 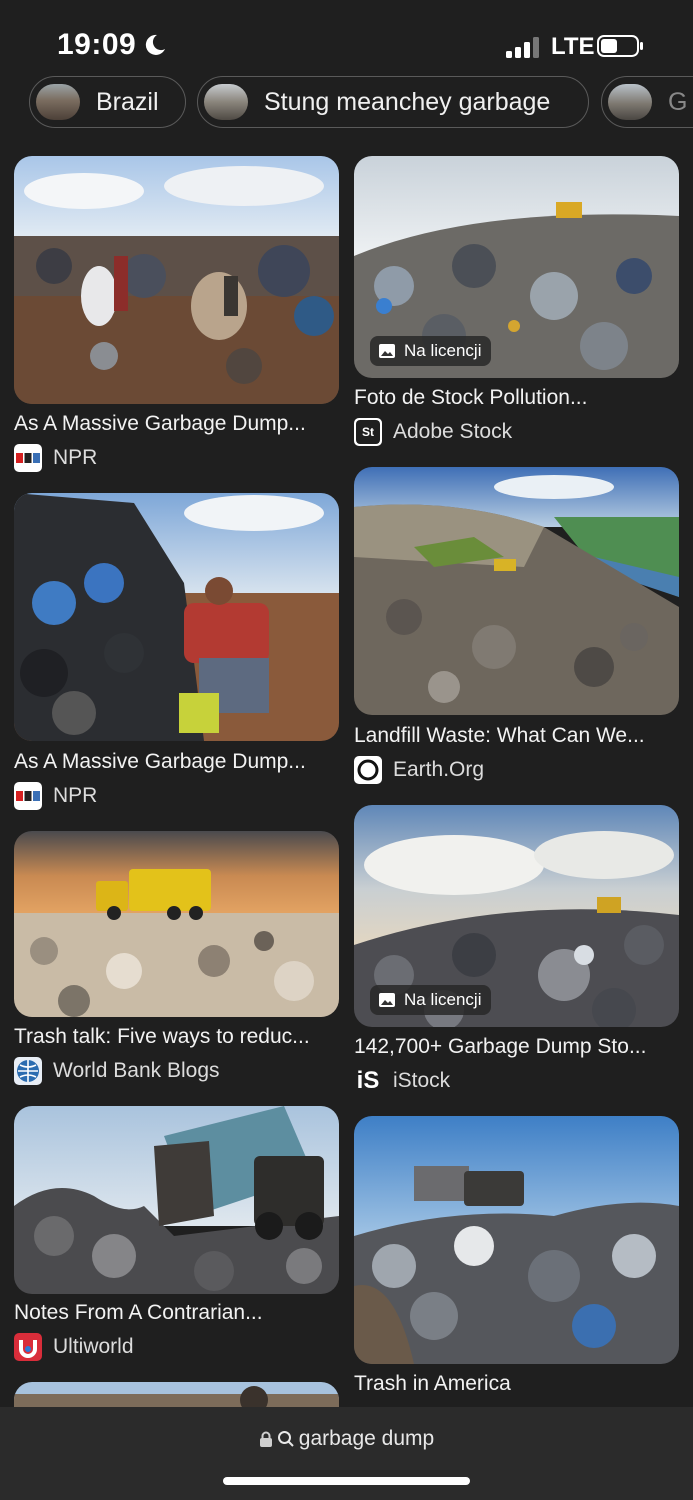 What do you see at coordinates (516, 1384) in the screenshot?
I see `result-title: Trash in America` at bounding box center [516, 1384].